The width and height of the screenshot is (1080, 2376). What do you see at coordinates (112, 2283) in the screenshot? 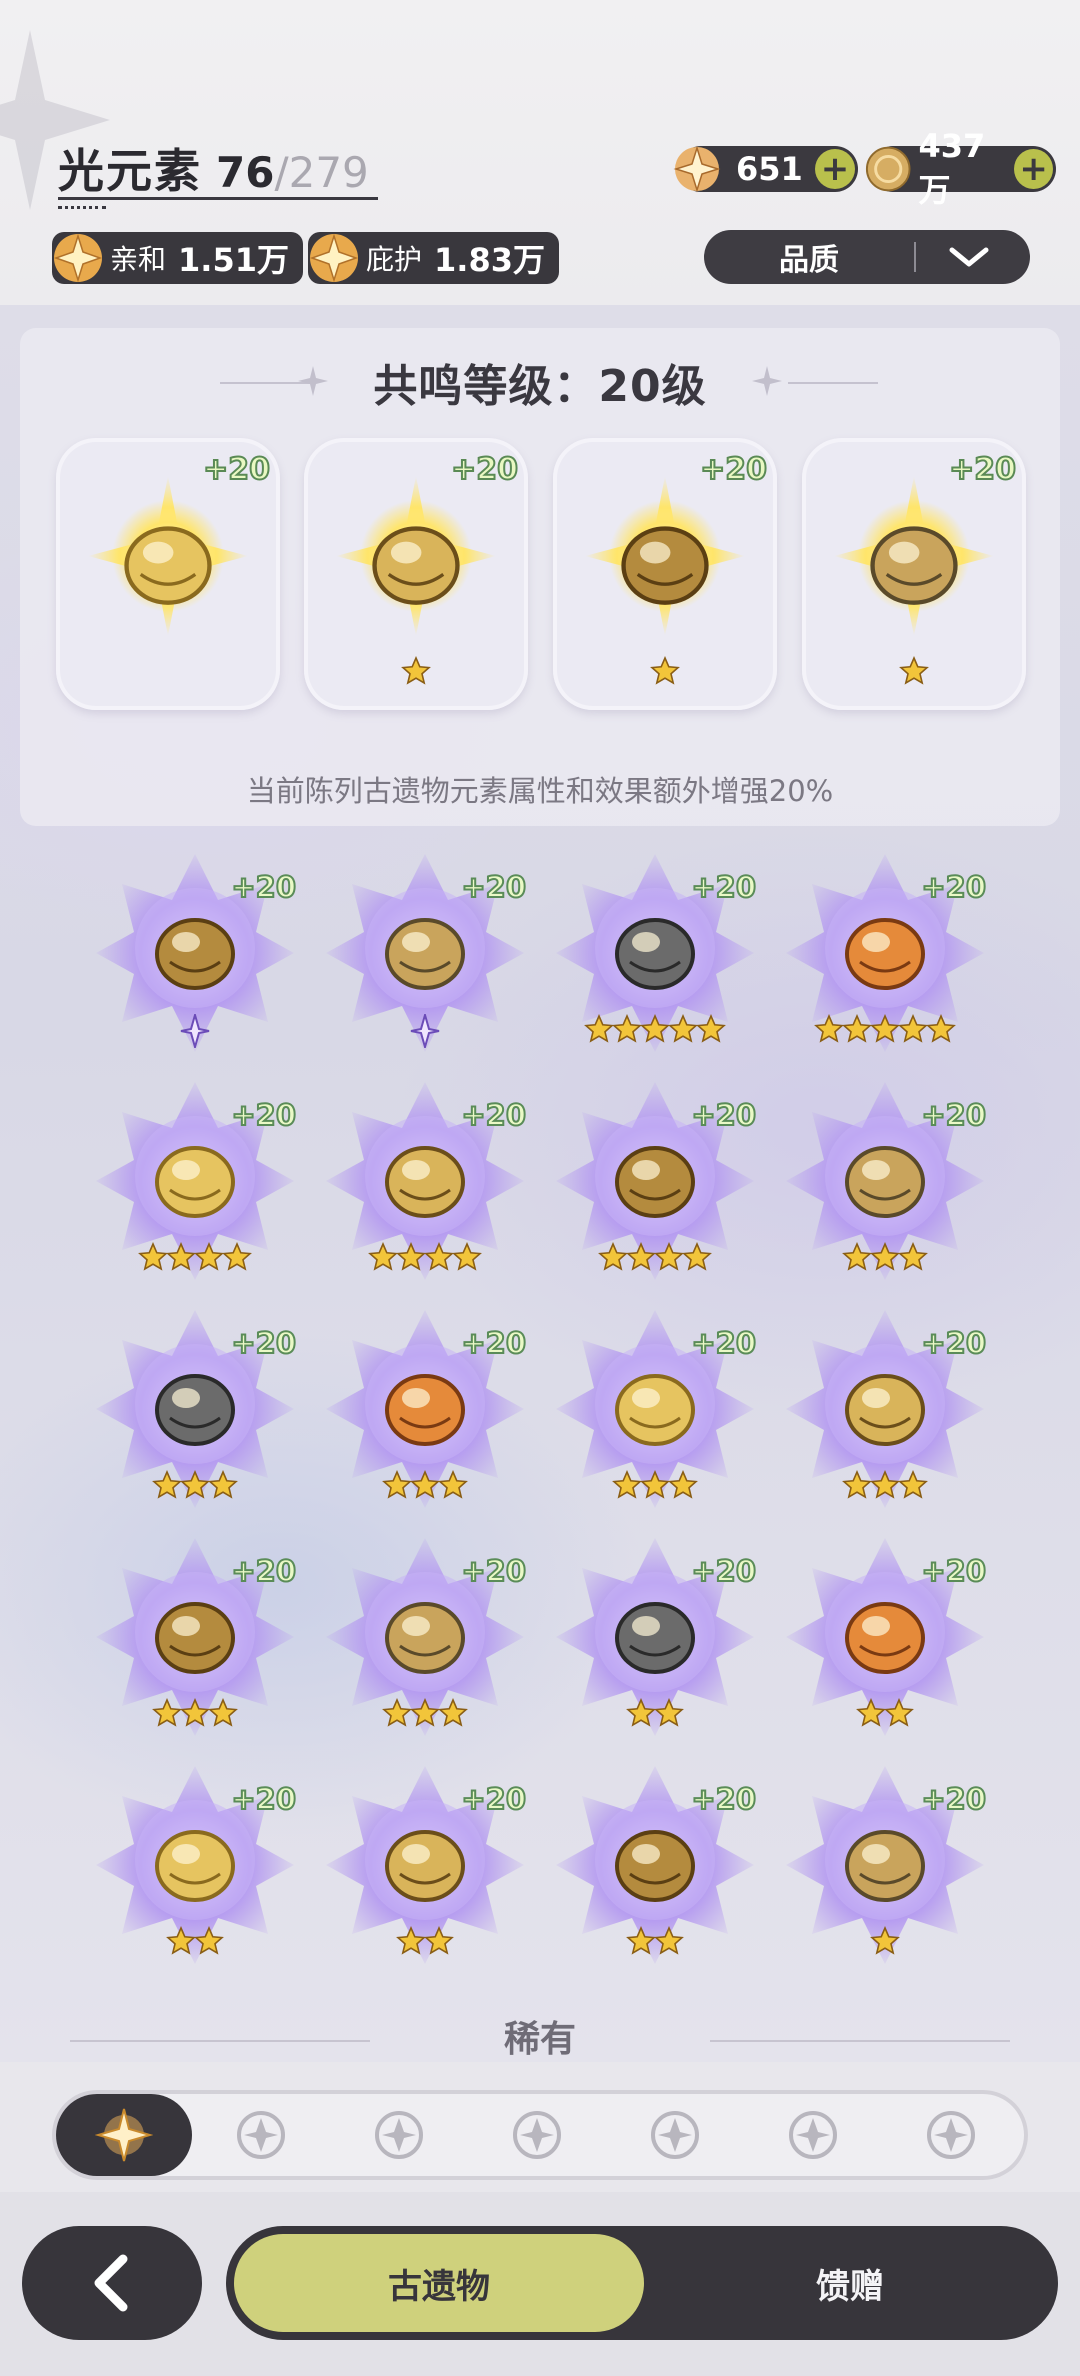
I see `back-button` at bounding box center [112, 2283].